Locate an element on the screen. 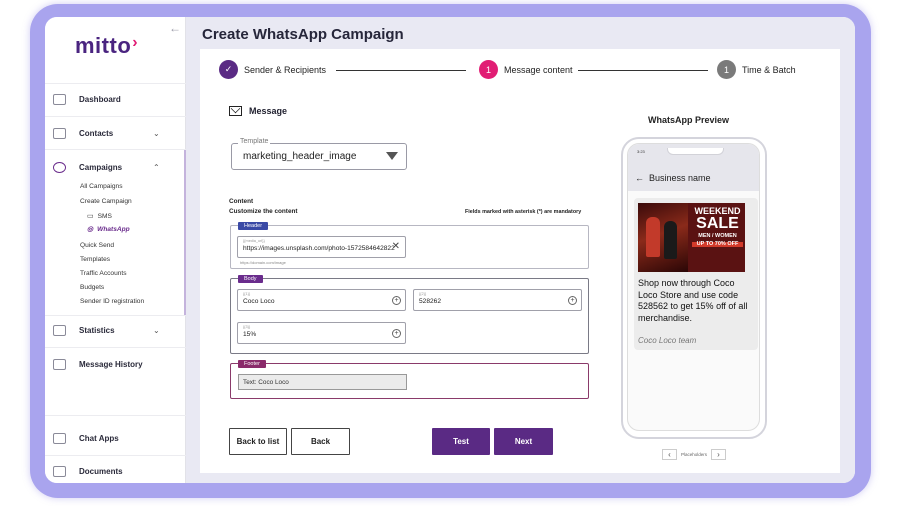 The image size is (900, 506). placeholder-pager: ‹ Placeholders › is located at coordinates (694, 454).